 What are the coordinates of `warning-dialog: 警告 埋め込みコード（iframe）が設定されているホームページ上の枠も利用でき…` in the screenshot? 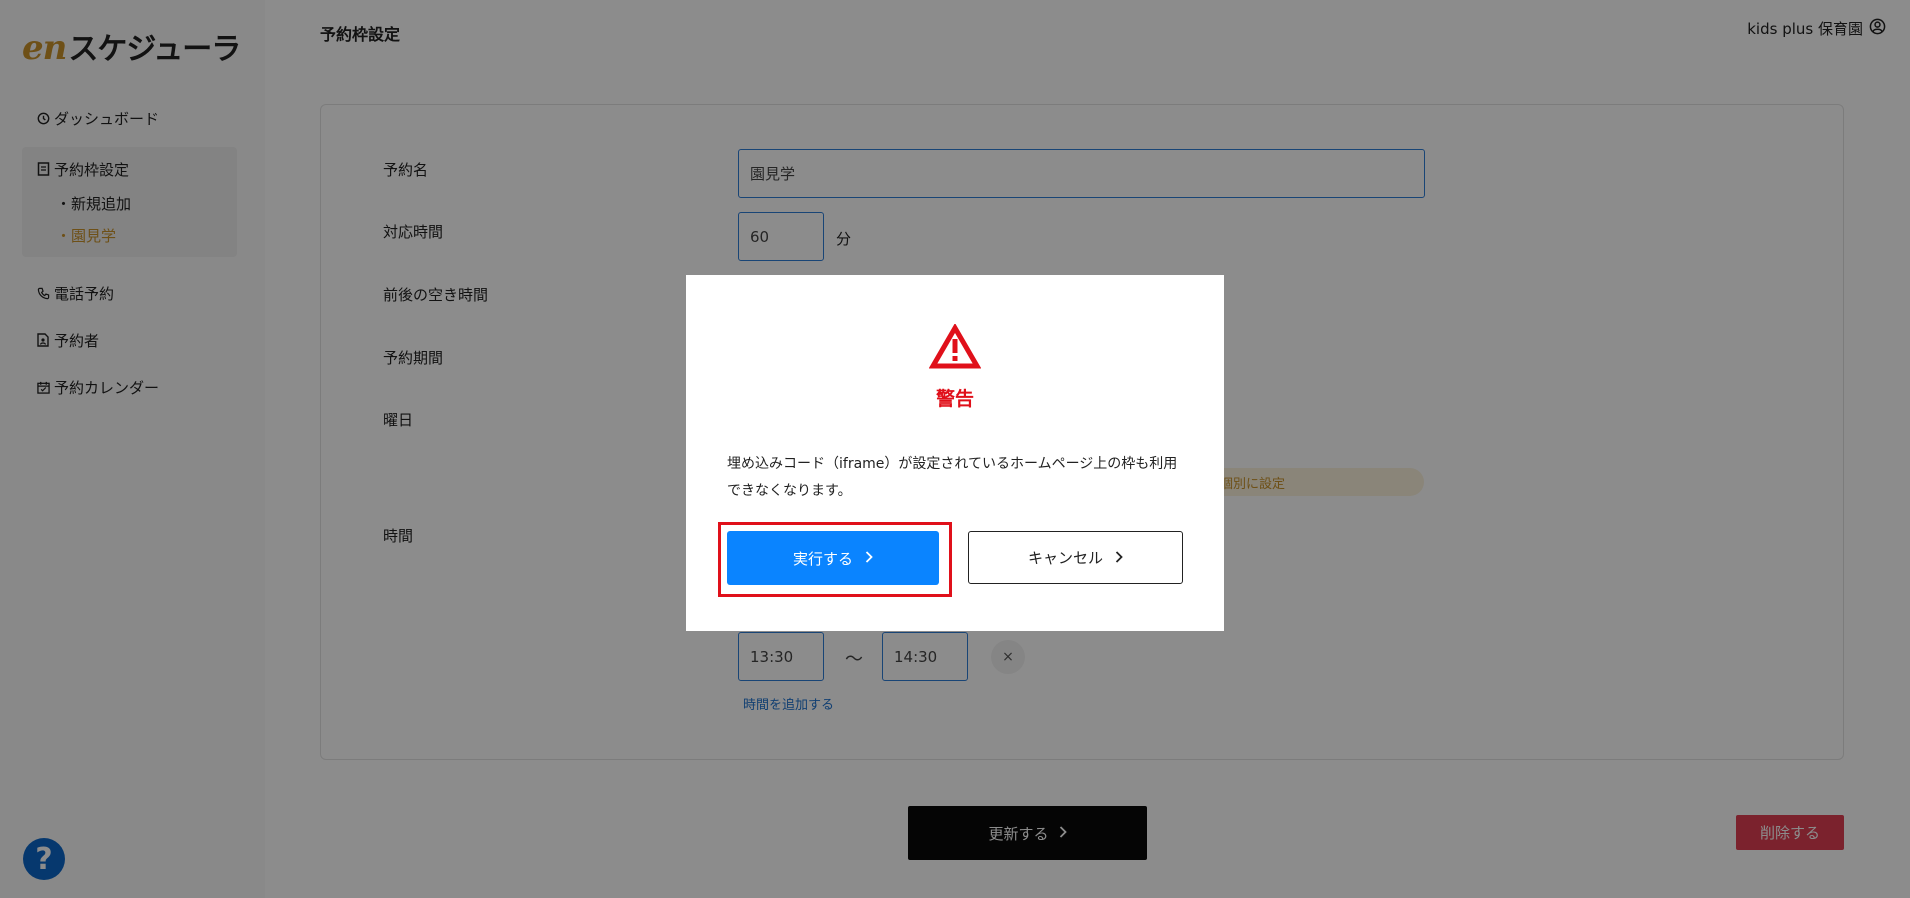 It's located at (955, 453).